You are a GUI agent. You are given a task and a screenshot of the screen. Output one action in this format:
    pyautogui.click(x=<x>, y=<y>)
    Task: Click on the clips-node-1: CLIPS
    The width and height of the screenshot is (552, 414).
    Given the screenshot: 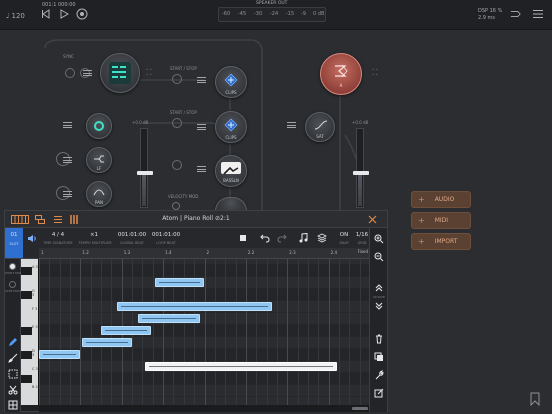 What is the action you would take?
    pyautogui.click(x=231, y=82)
    